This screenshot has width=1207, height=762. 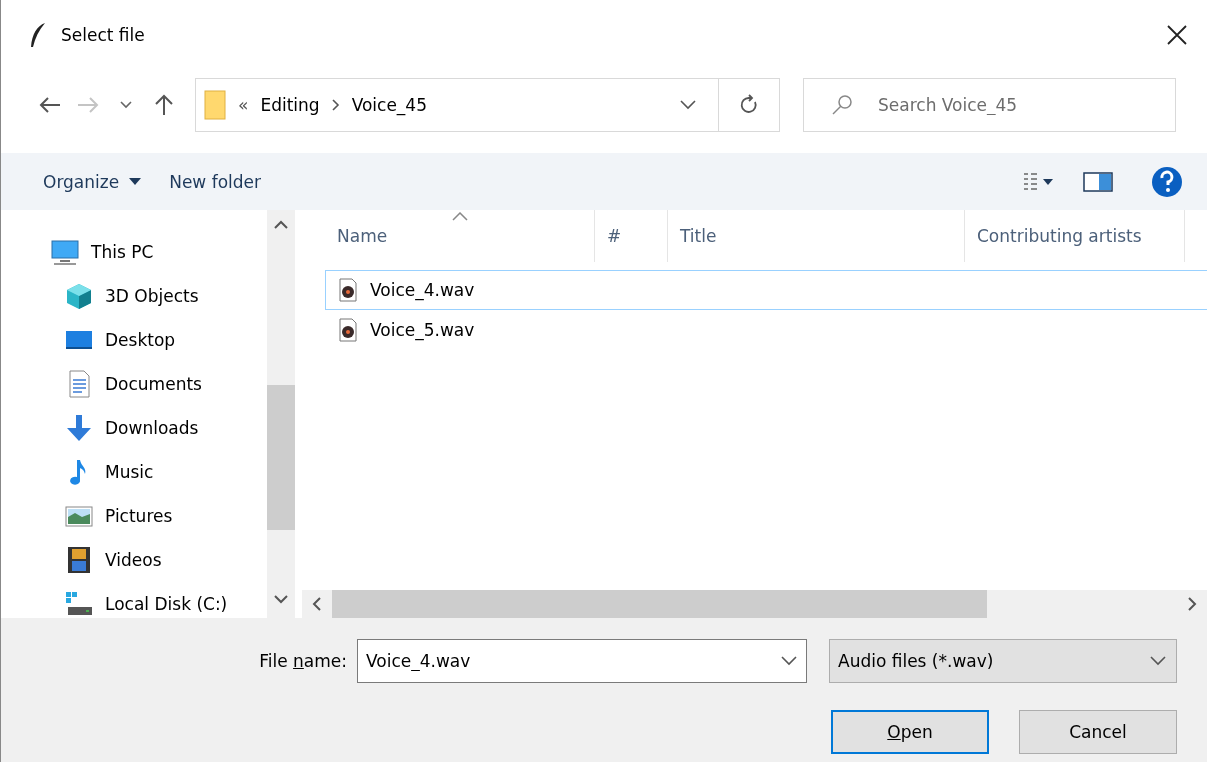 What do you see at coordinates (749, 105) in the screenshot?
I see `refresh-icon` at bounding box center [749, 105].